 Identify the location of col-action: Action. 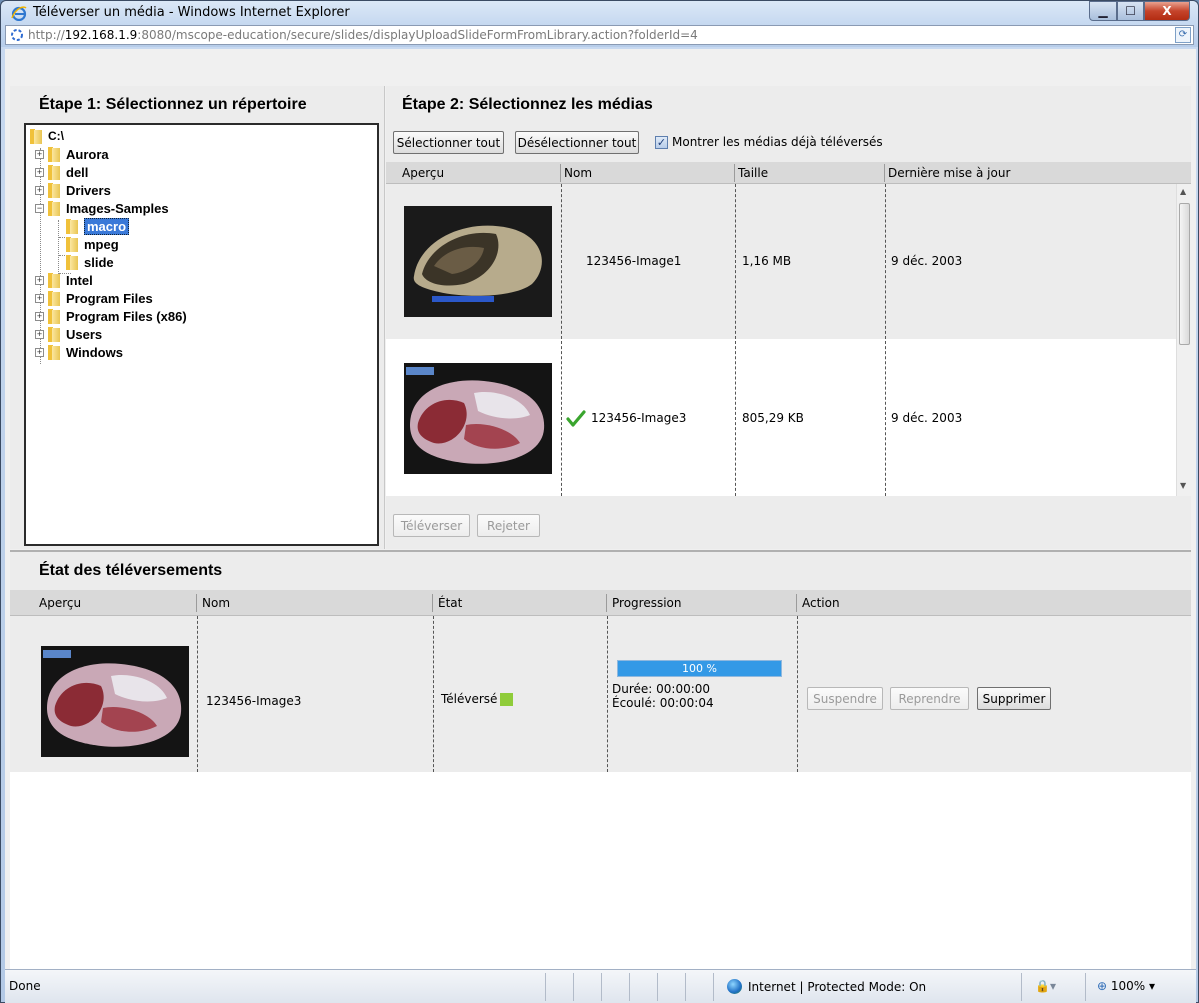
(821, 603).